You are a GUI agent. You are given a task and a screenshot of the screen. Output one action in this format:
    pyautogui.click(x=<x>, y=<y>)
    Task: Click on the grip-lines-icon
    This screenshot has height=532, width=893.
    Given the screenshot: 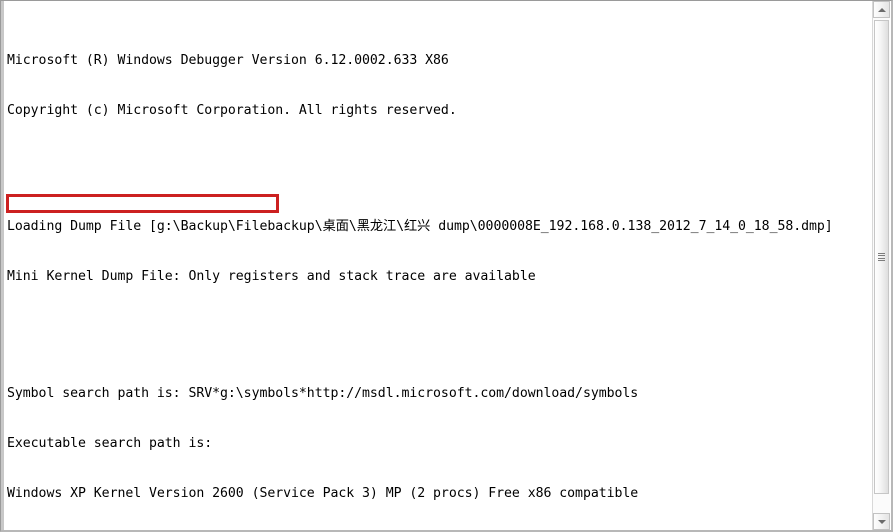 What is the action you would take?
    pyautogui.click(x=881, y=257)
    